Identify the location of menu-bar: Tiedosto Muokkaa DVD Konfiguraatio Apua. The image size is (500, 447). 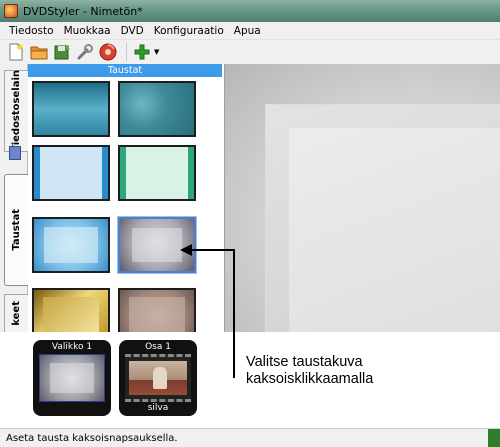
(250, 31).